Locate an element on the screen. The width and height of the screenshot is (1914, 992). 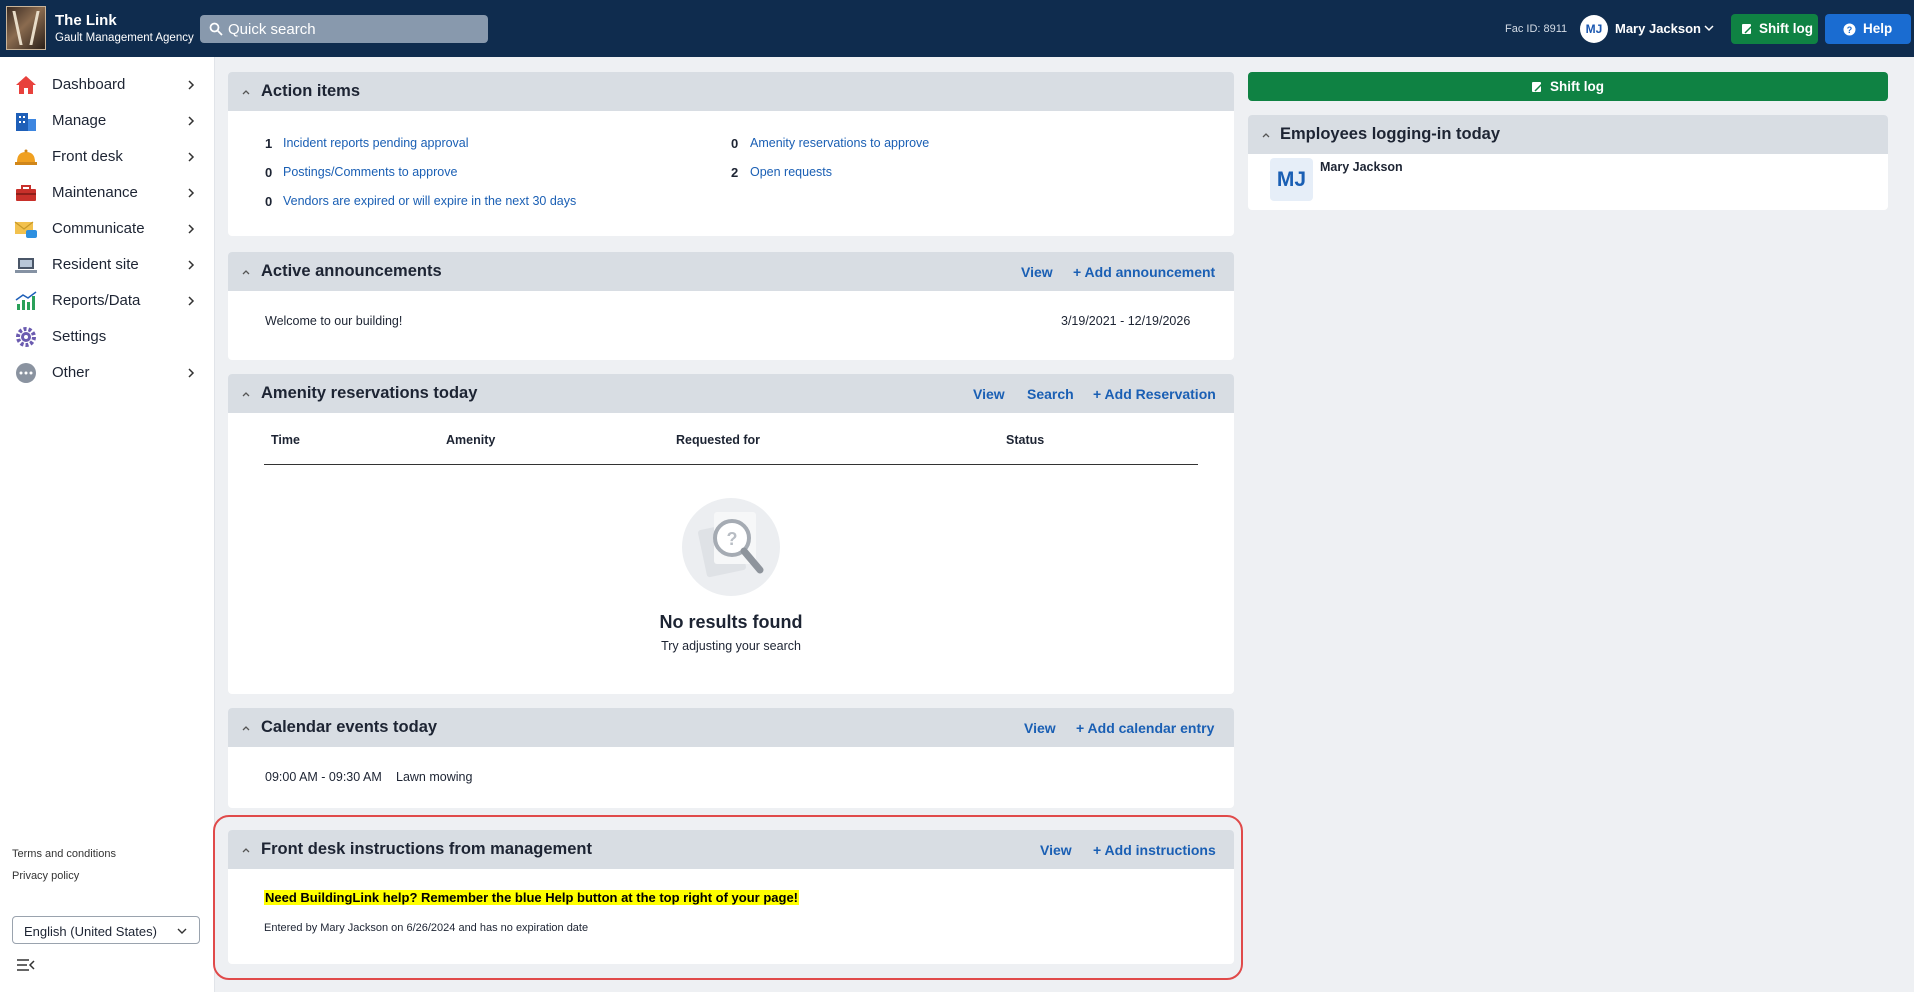
sidebar-item-settings: Settings is located at coordinates (107, 337).